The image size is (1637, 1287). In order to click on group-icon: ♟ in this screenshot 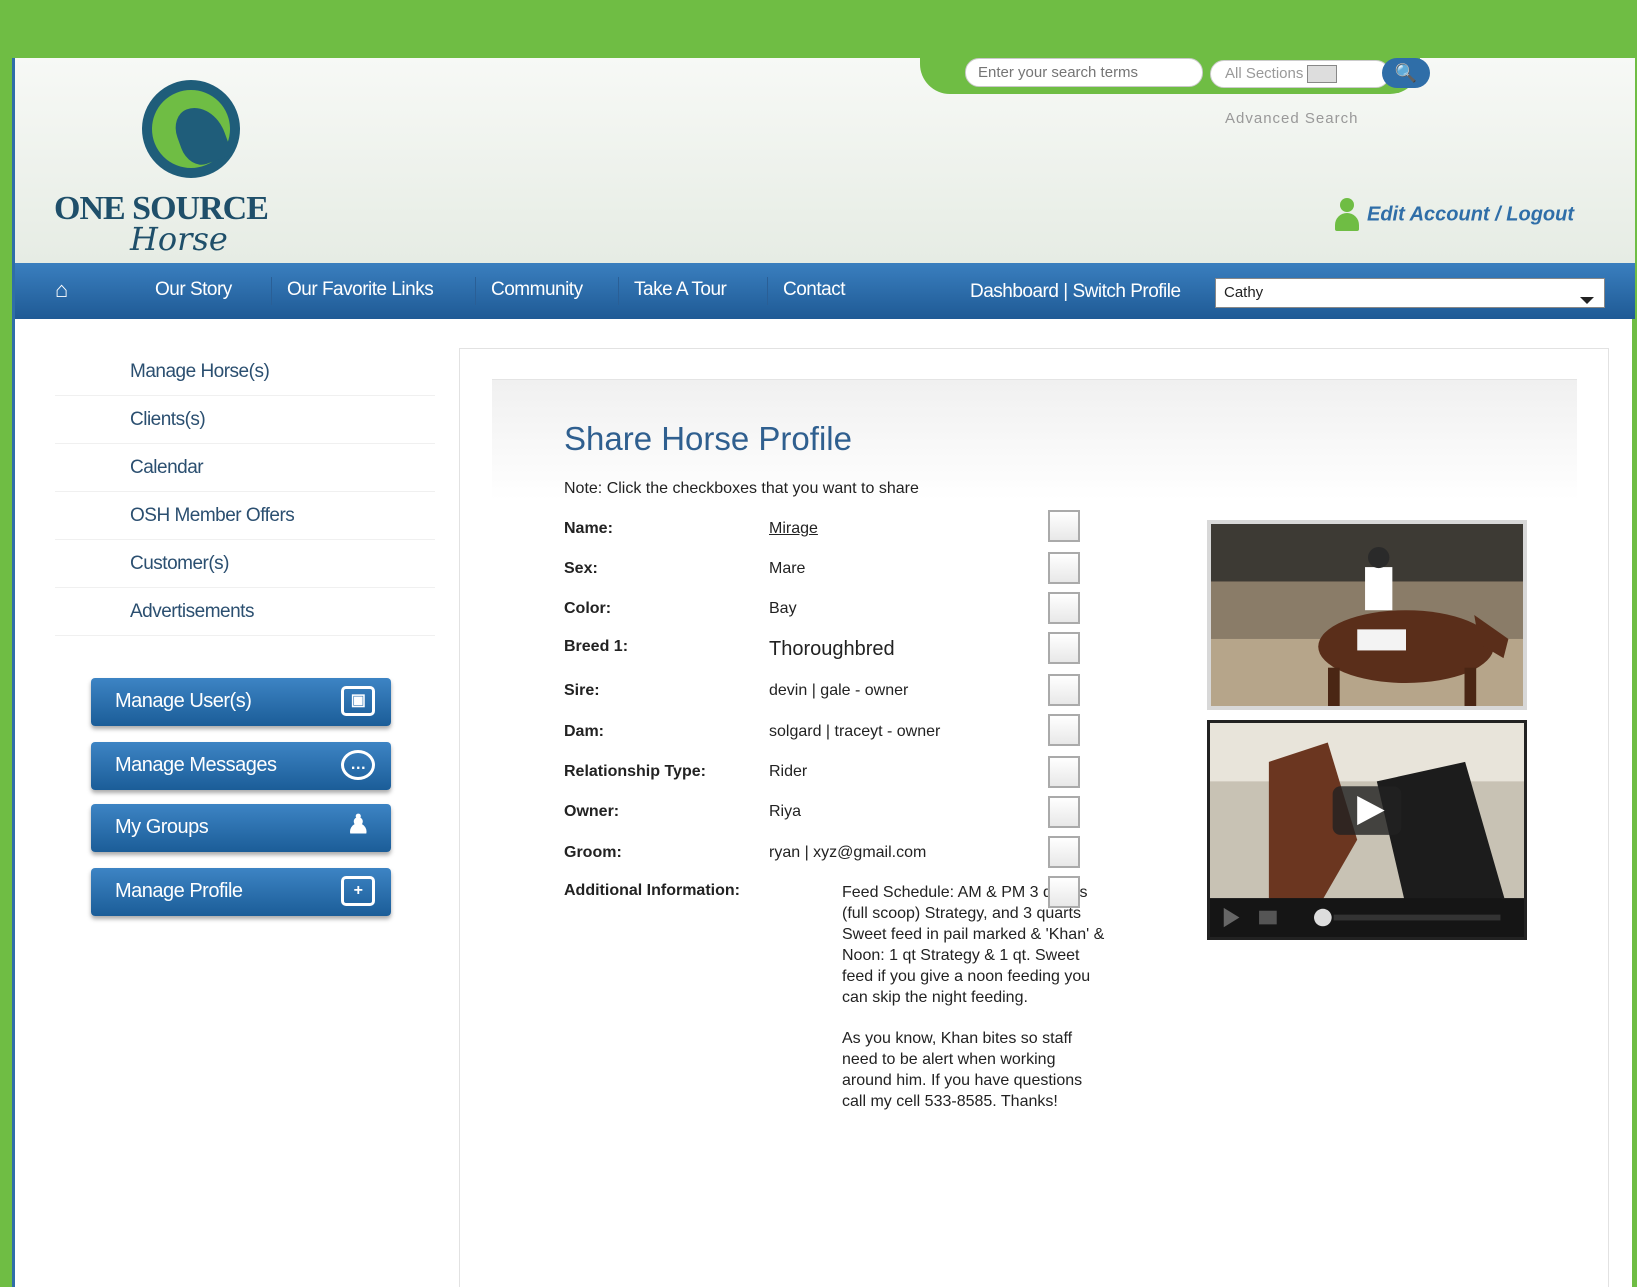, I will do `click(358, 824)`.